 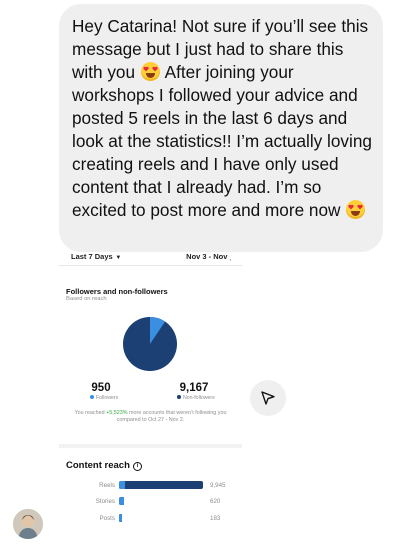 I want to click on date-range-text: Nov 3 - Nov ˌ, so click(x=209, y=256).